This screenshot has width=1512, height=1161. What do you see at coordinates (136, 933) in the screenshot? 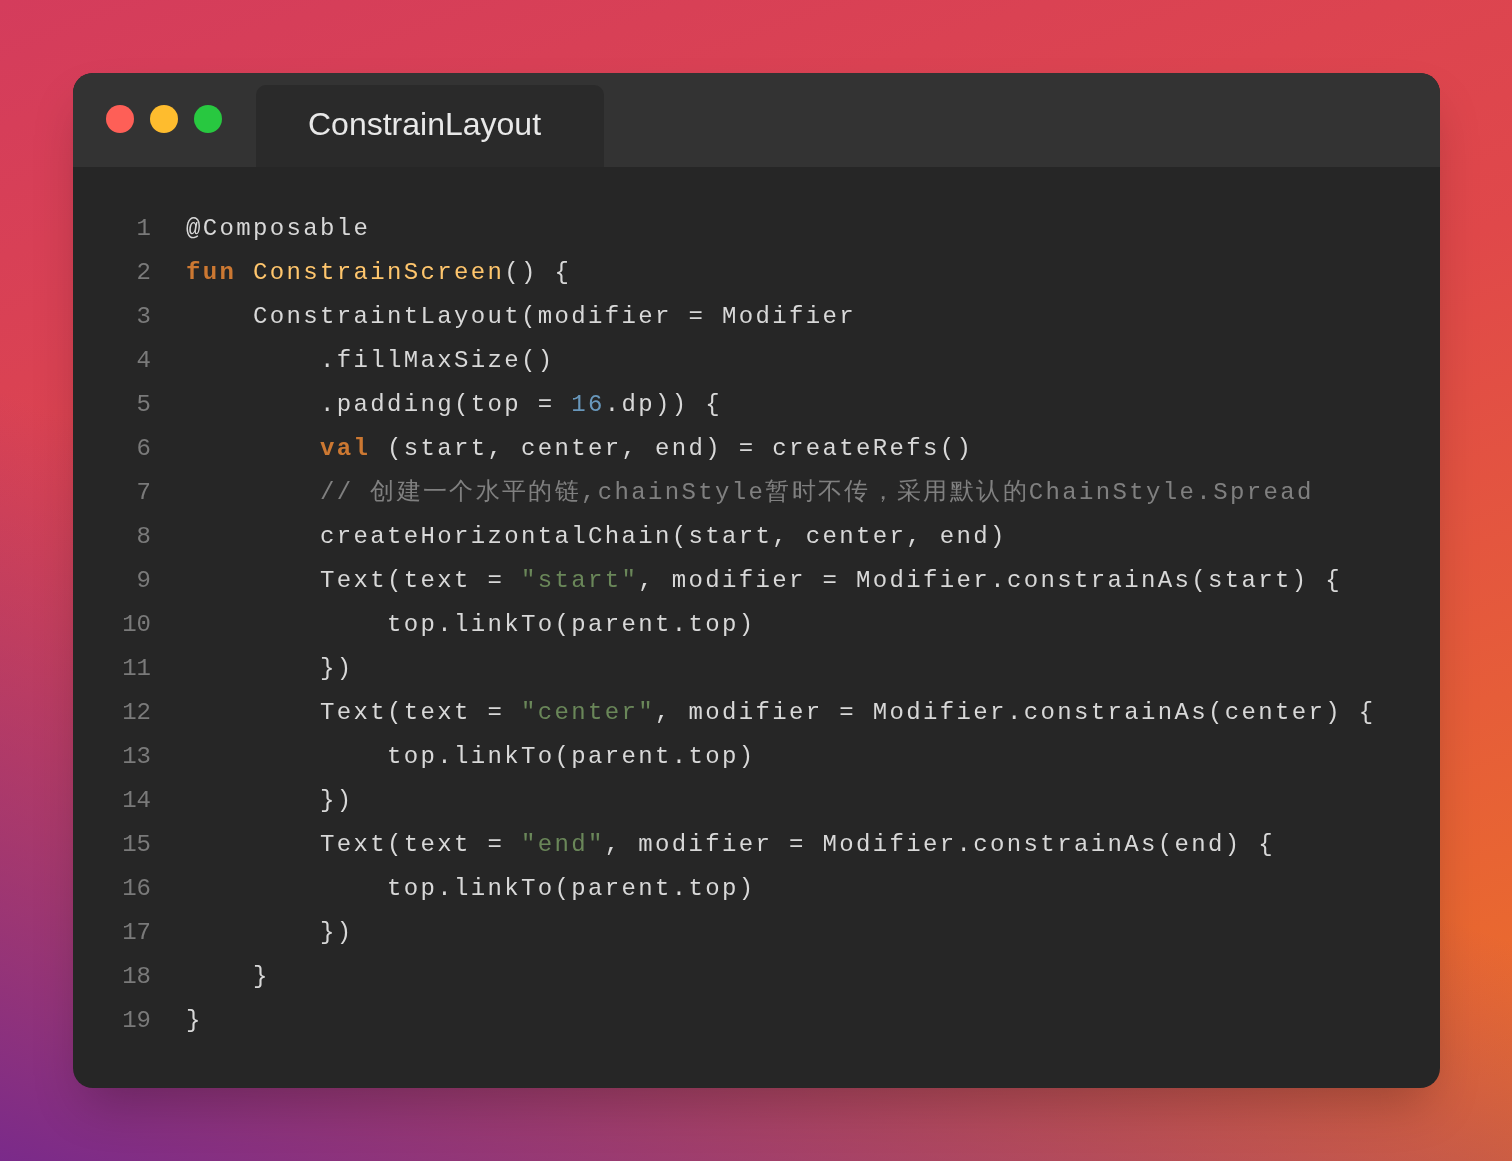
I see `line-number: 17` at bounding box center [136, 933].